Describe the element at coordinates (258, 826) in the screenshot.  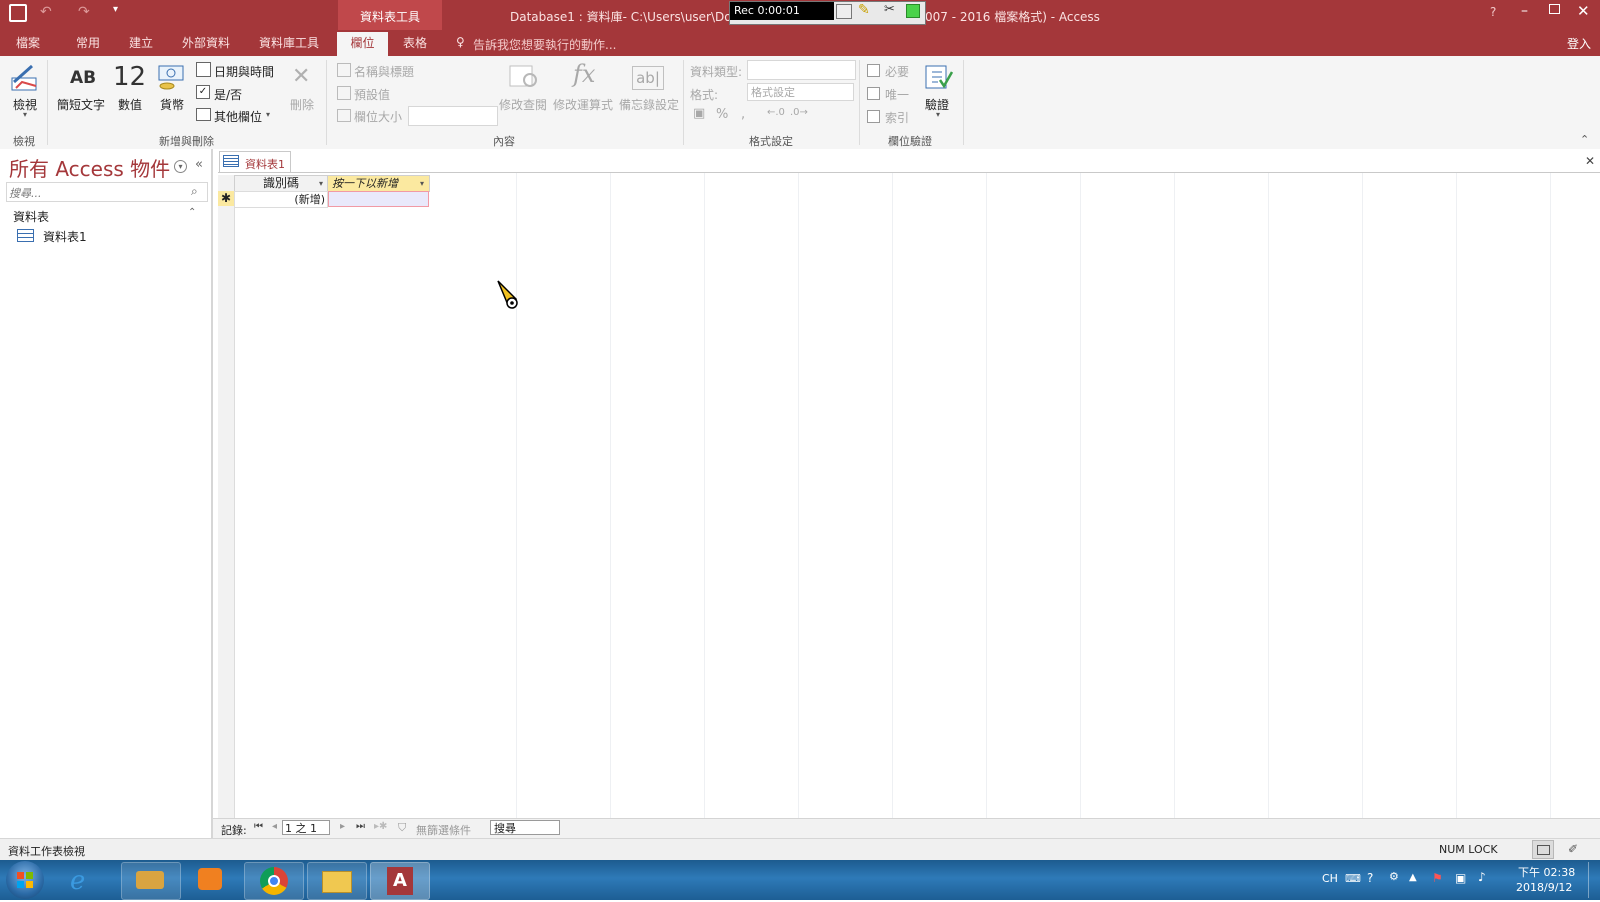
I see `first-record-icon: ⏮` at that location.